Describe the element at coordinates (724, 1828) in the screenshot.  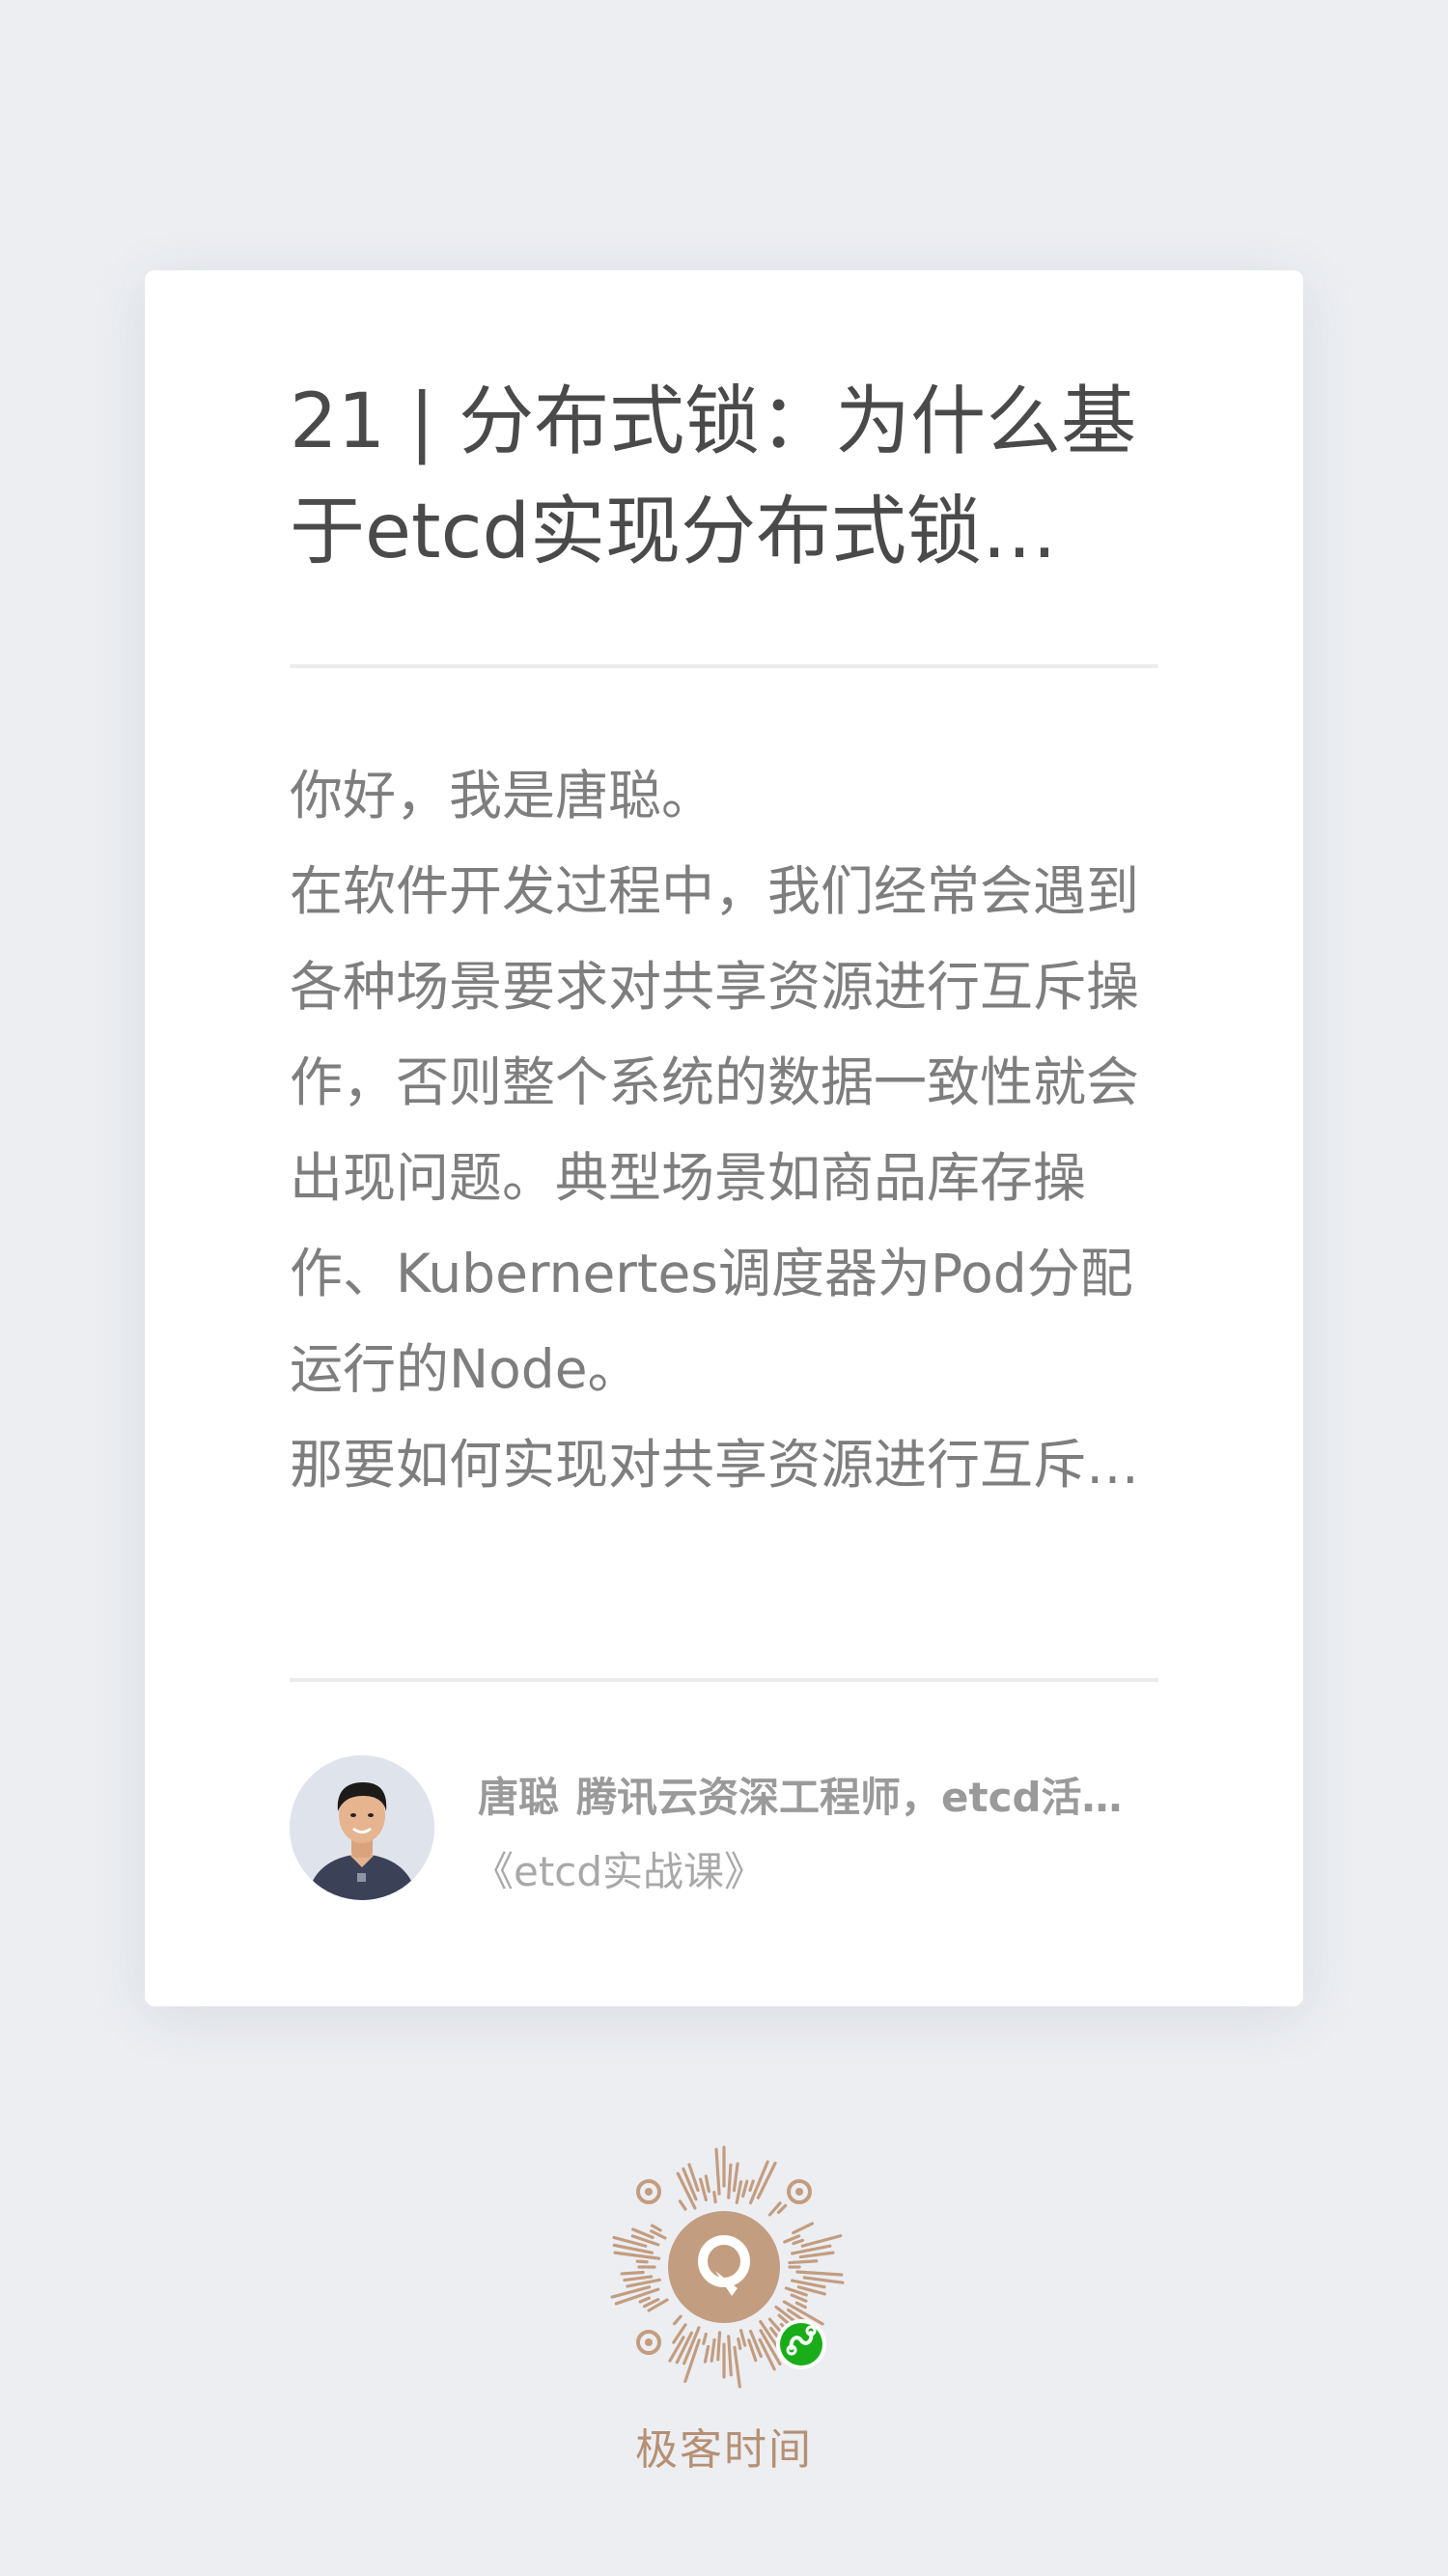
I see `author-info: 唐聪 腾讯云资深工程师，etcd活… 《etcd实战课》` at that location.